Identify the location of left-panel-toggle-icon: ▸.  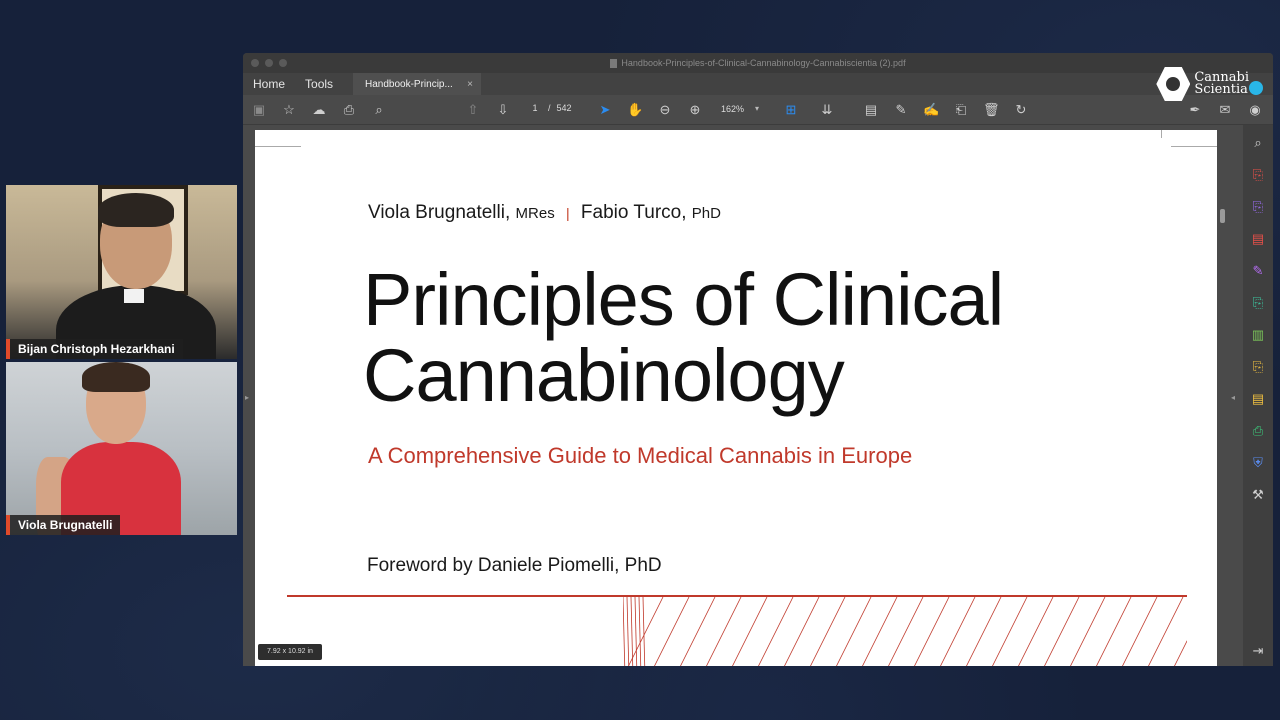
(247, 397).